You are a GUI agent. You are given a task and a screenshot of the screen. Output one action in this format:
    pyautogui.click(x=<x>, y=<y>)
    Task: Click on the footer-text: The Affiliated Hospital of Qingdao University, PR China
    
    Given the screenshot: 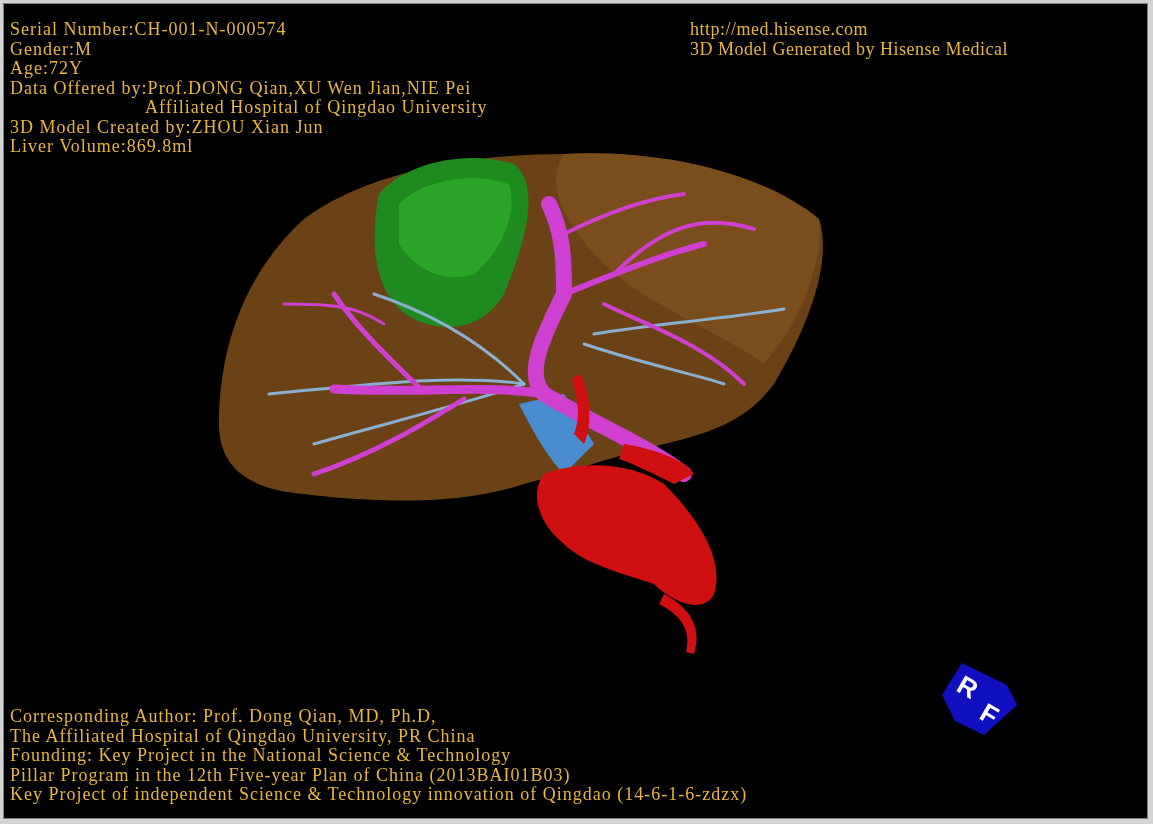 What is the action you would take?
    pyautogui.click(x=243, y=736)
    